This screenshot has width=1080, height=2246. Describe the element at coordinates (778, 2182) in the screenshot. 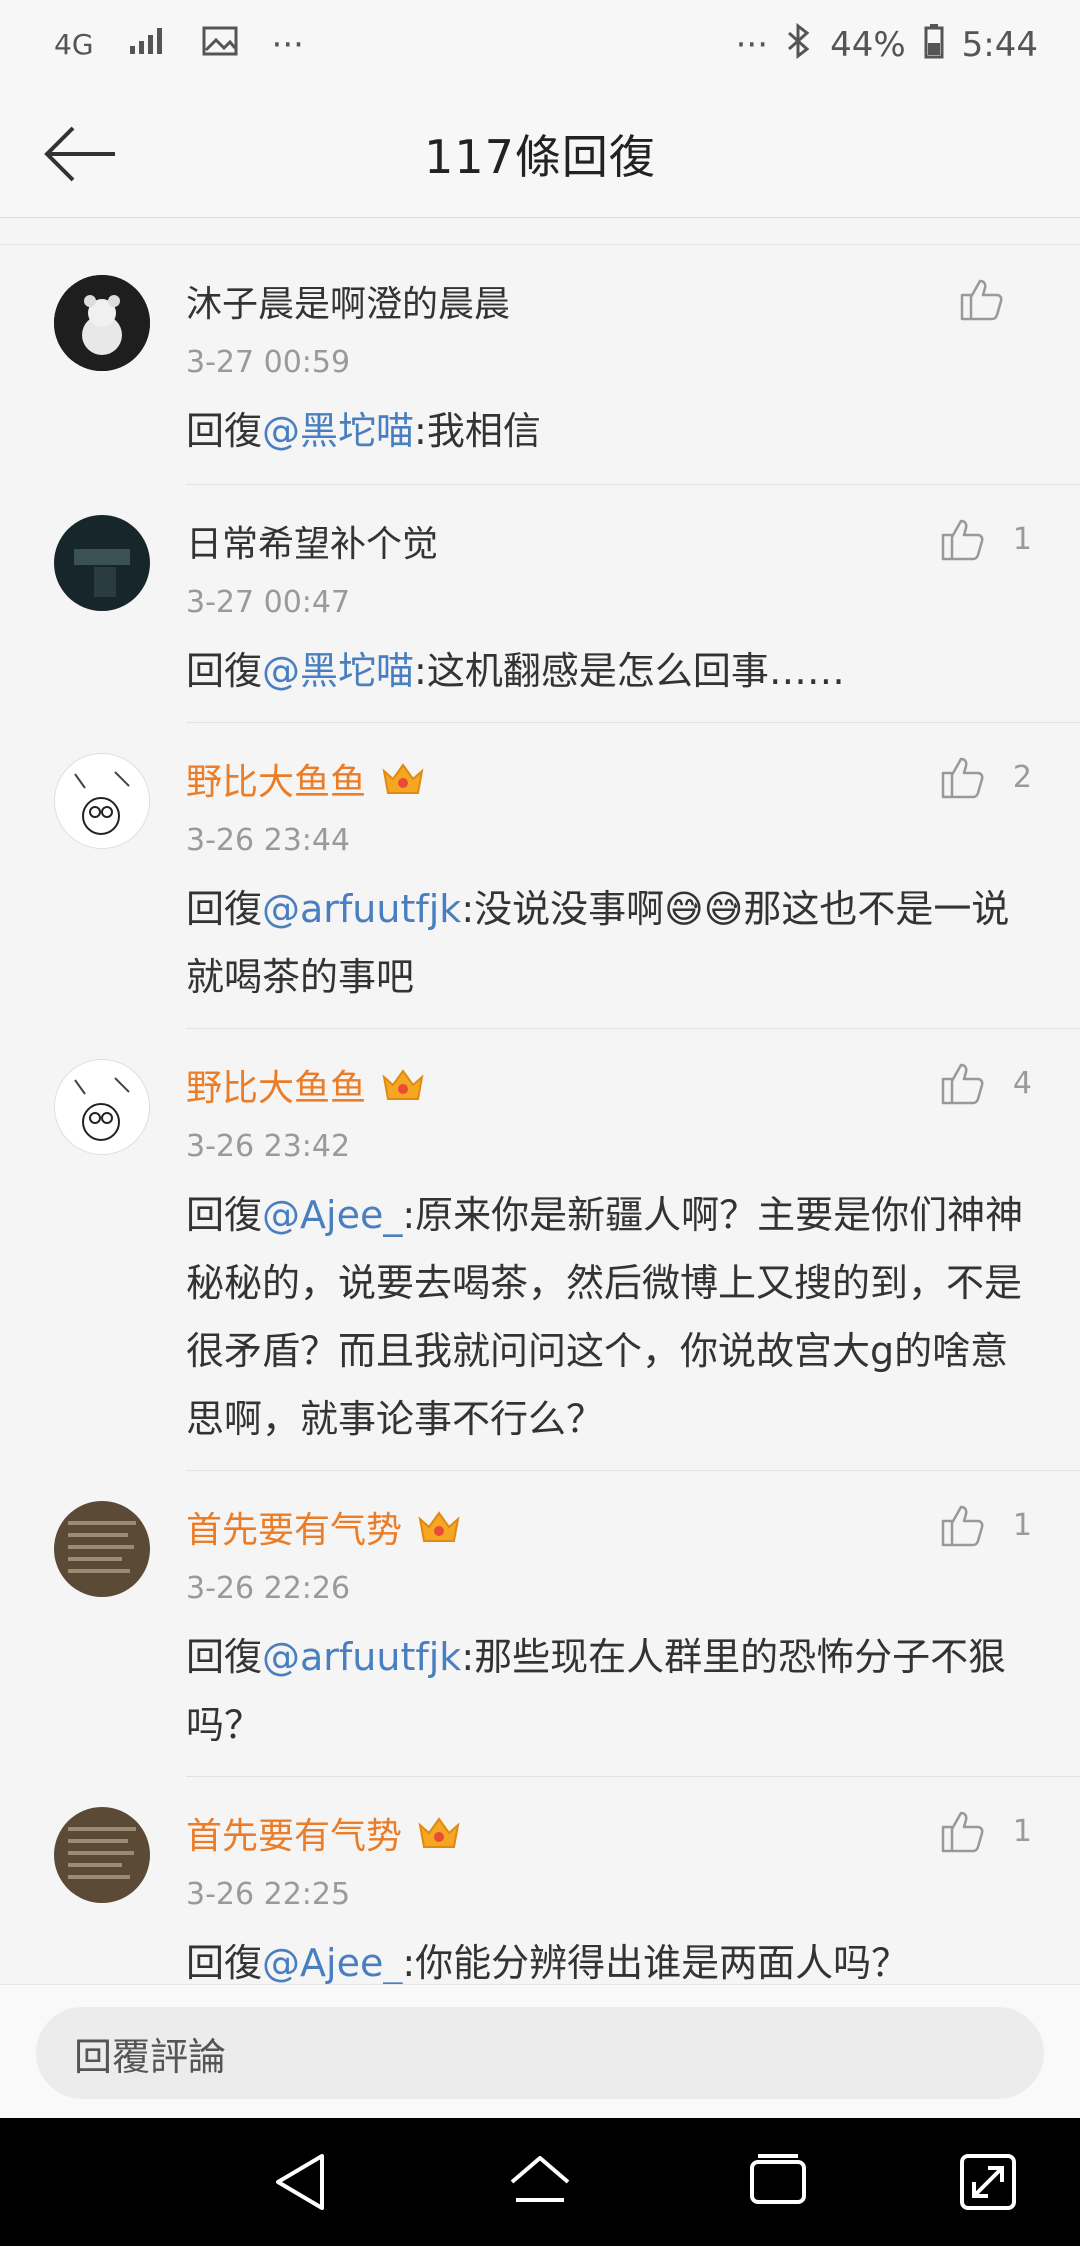

I see `recent-apps-icon` at that location.